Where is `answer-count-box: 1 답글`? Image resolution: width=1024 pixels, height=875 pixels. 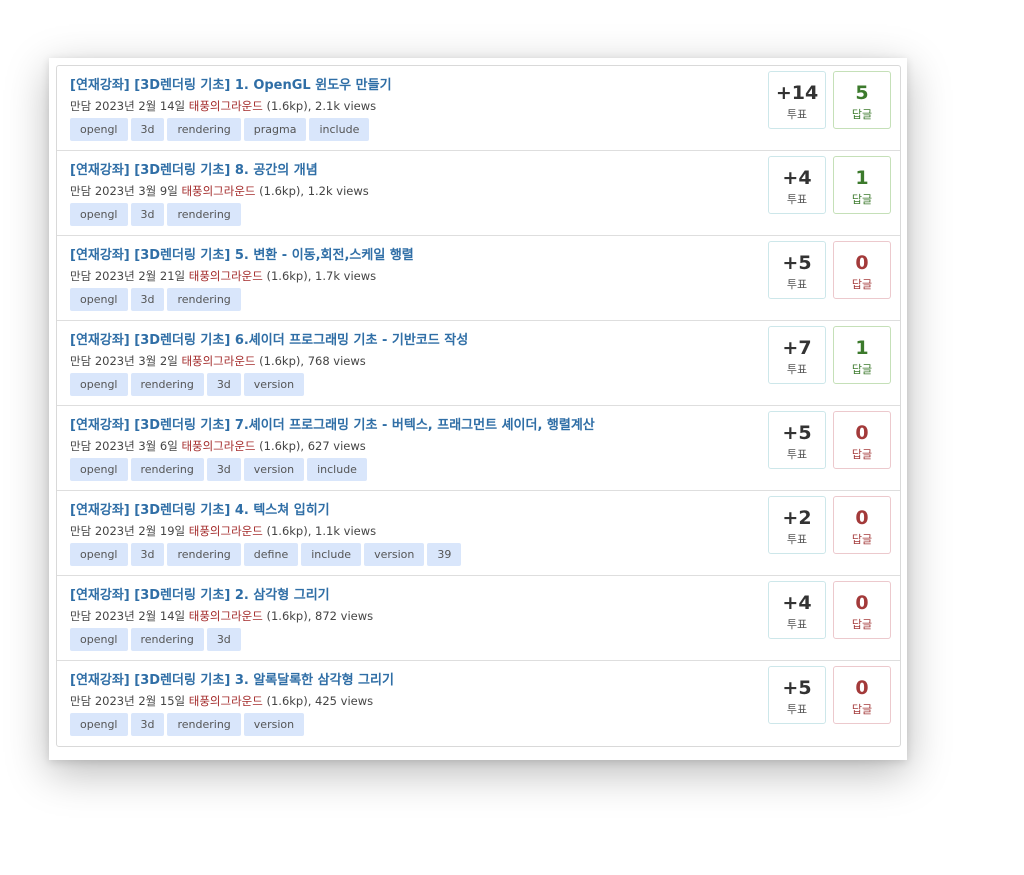 answer-count-box: 1 답글 is located at coordinates (862, 185).